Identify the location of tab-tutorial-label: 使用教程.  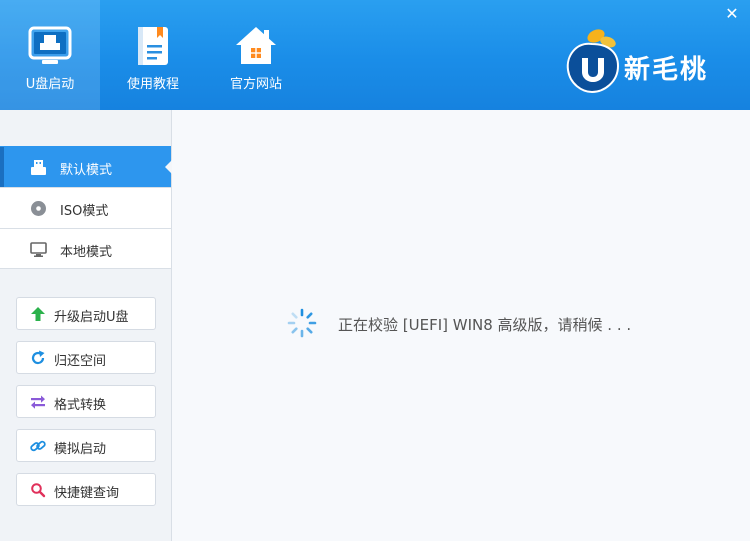
(152, 84).